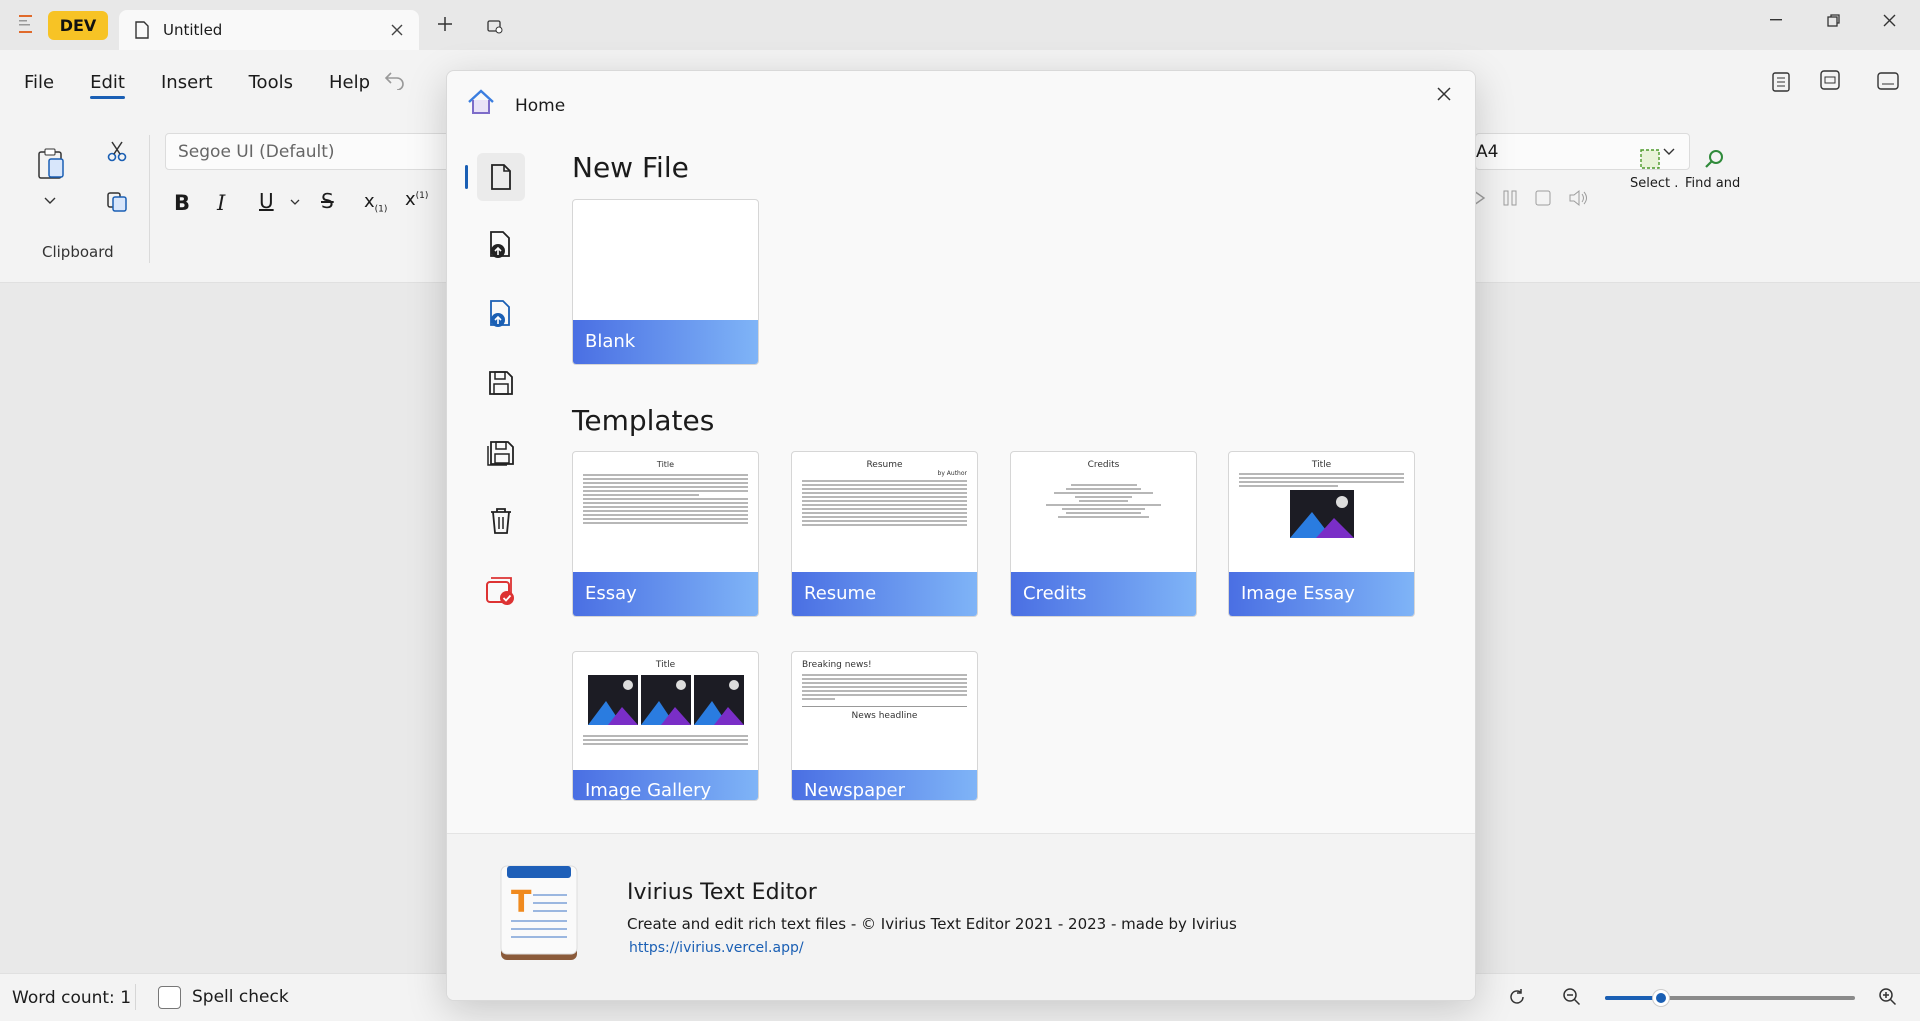 This screenshot has height=1021, width=1920. What do you see at coordinates (397, 30) in the screenshot?
I see `close-tab-icon` at bounding box center [397, 30].